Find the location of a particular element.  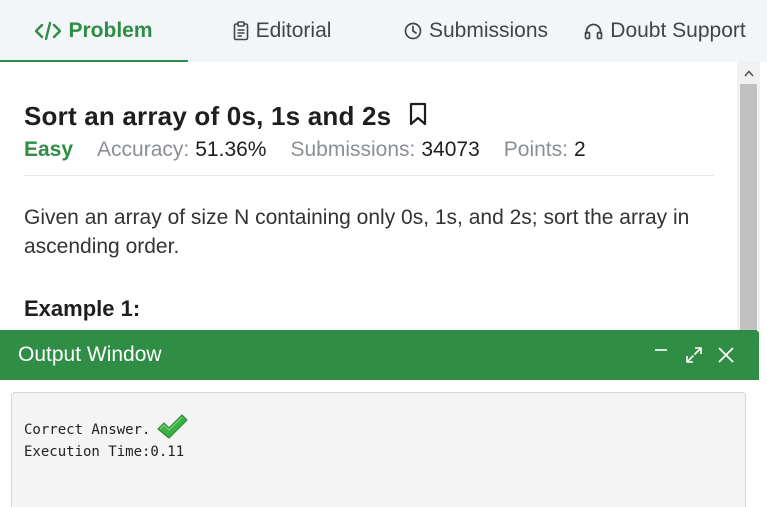

tab-doubt-support-label: Doubt Support is located at coordinates (678, 30).